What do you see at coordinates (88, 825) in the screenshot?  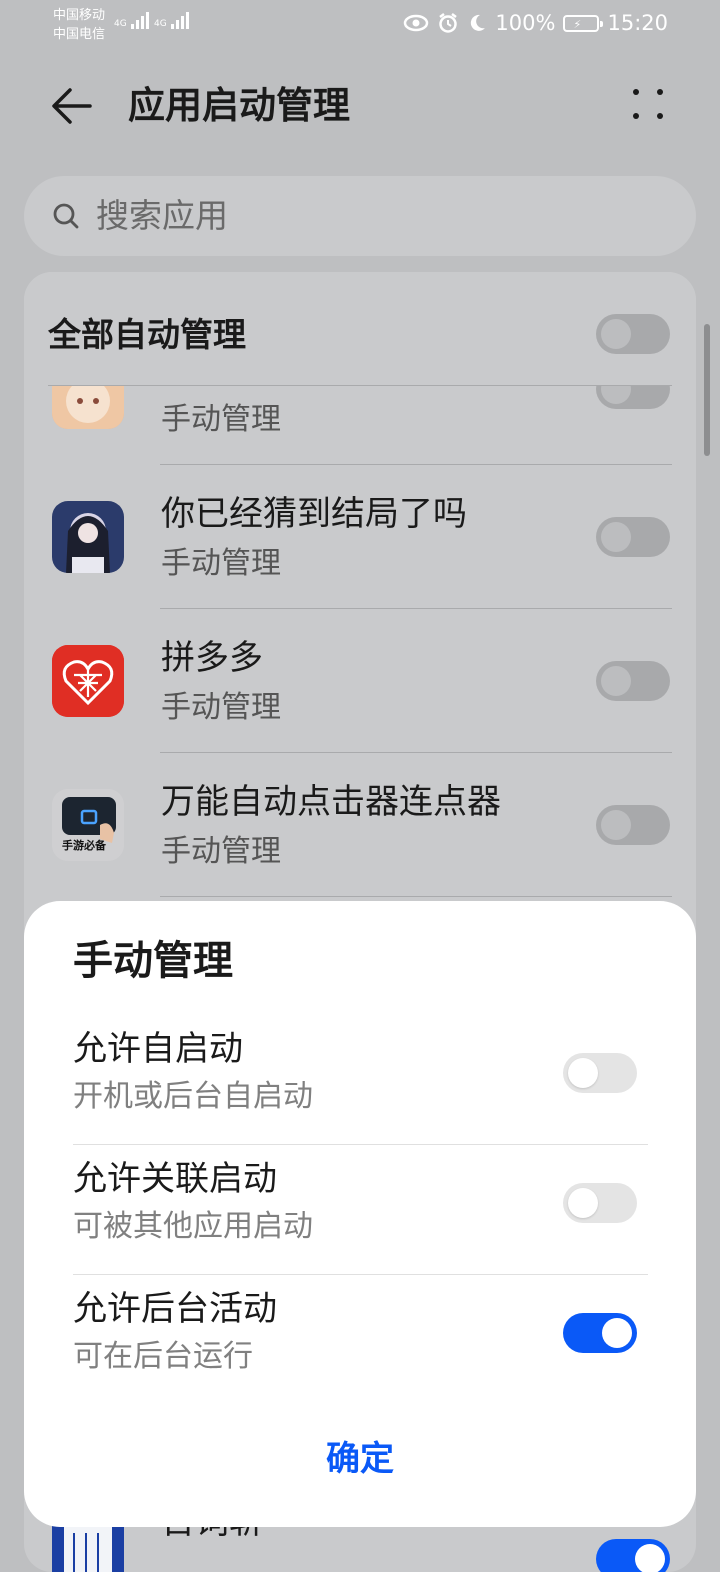 I see `auto-clicker-app-icon: 手游必备` at bounding box center [88, 825].